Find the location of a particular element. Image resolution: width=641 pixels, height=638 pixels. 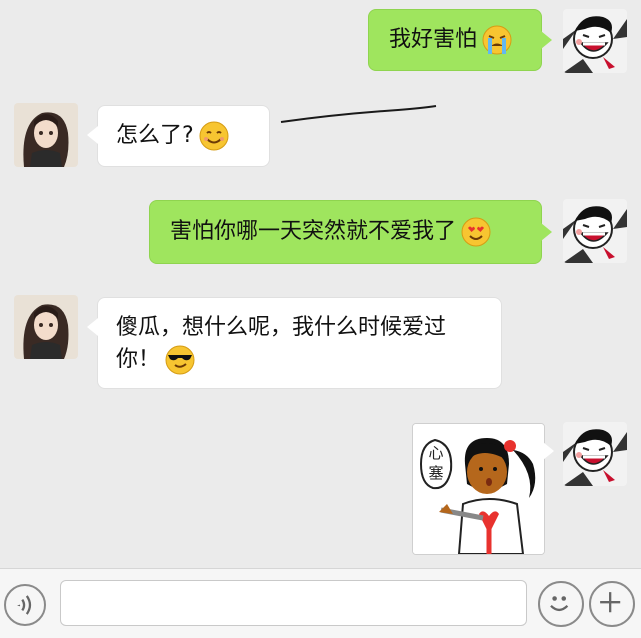

message-input is located at coordinates (293, 603).